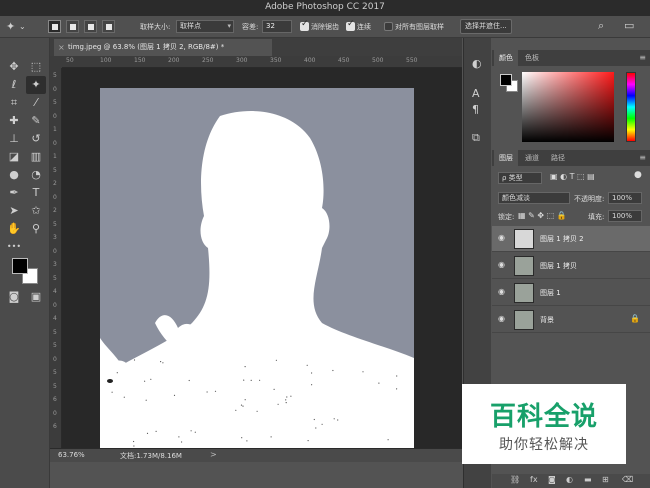 Image resolution: width=650 pixels, height=488 pixels. I want to click on ruler-top: 50 100 150 200 250 300 350 400 450 500 550, so click(262, 62).